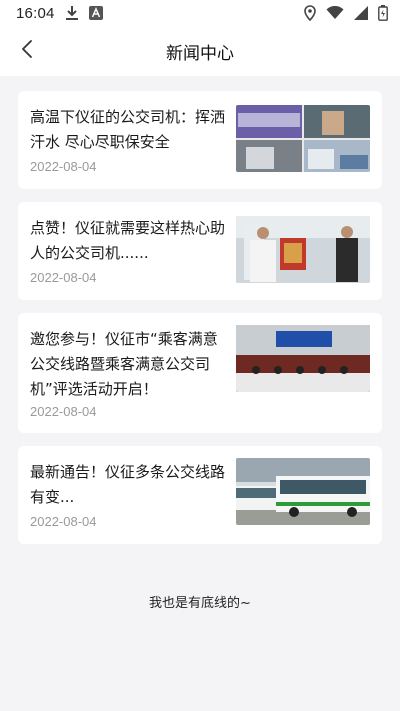  Describe the element at coordinates (200, 53) in the screenshot. I see `page-title: 新闻中心` at that location.